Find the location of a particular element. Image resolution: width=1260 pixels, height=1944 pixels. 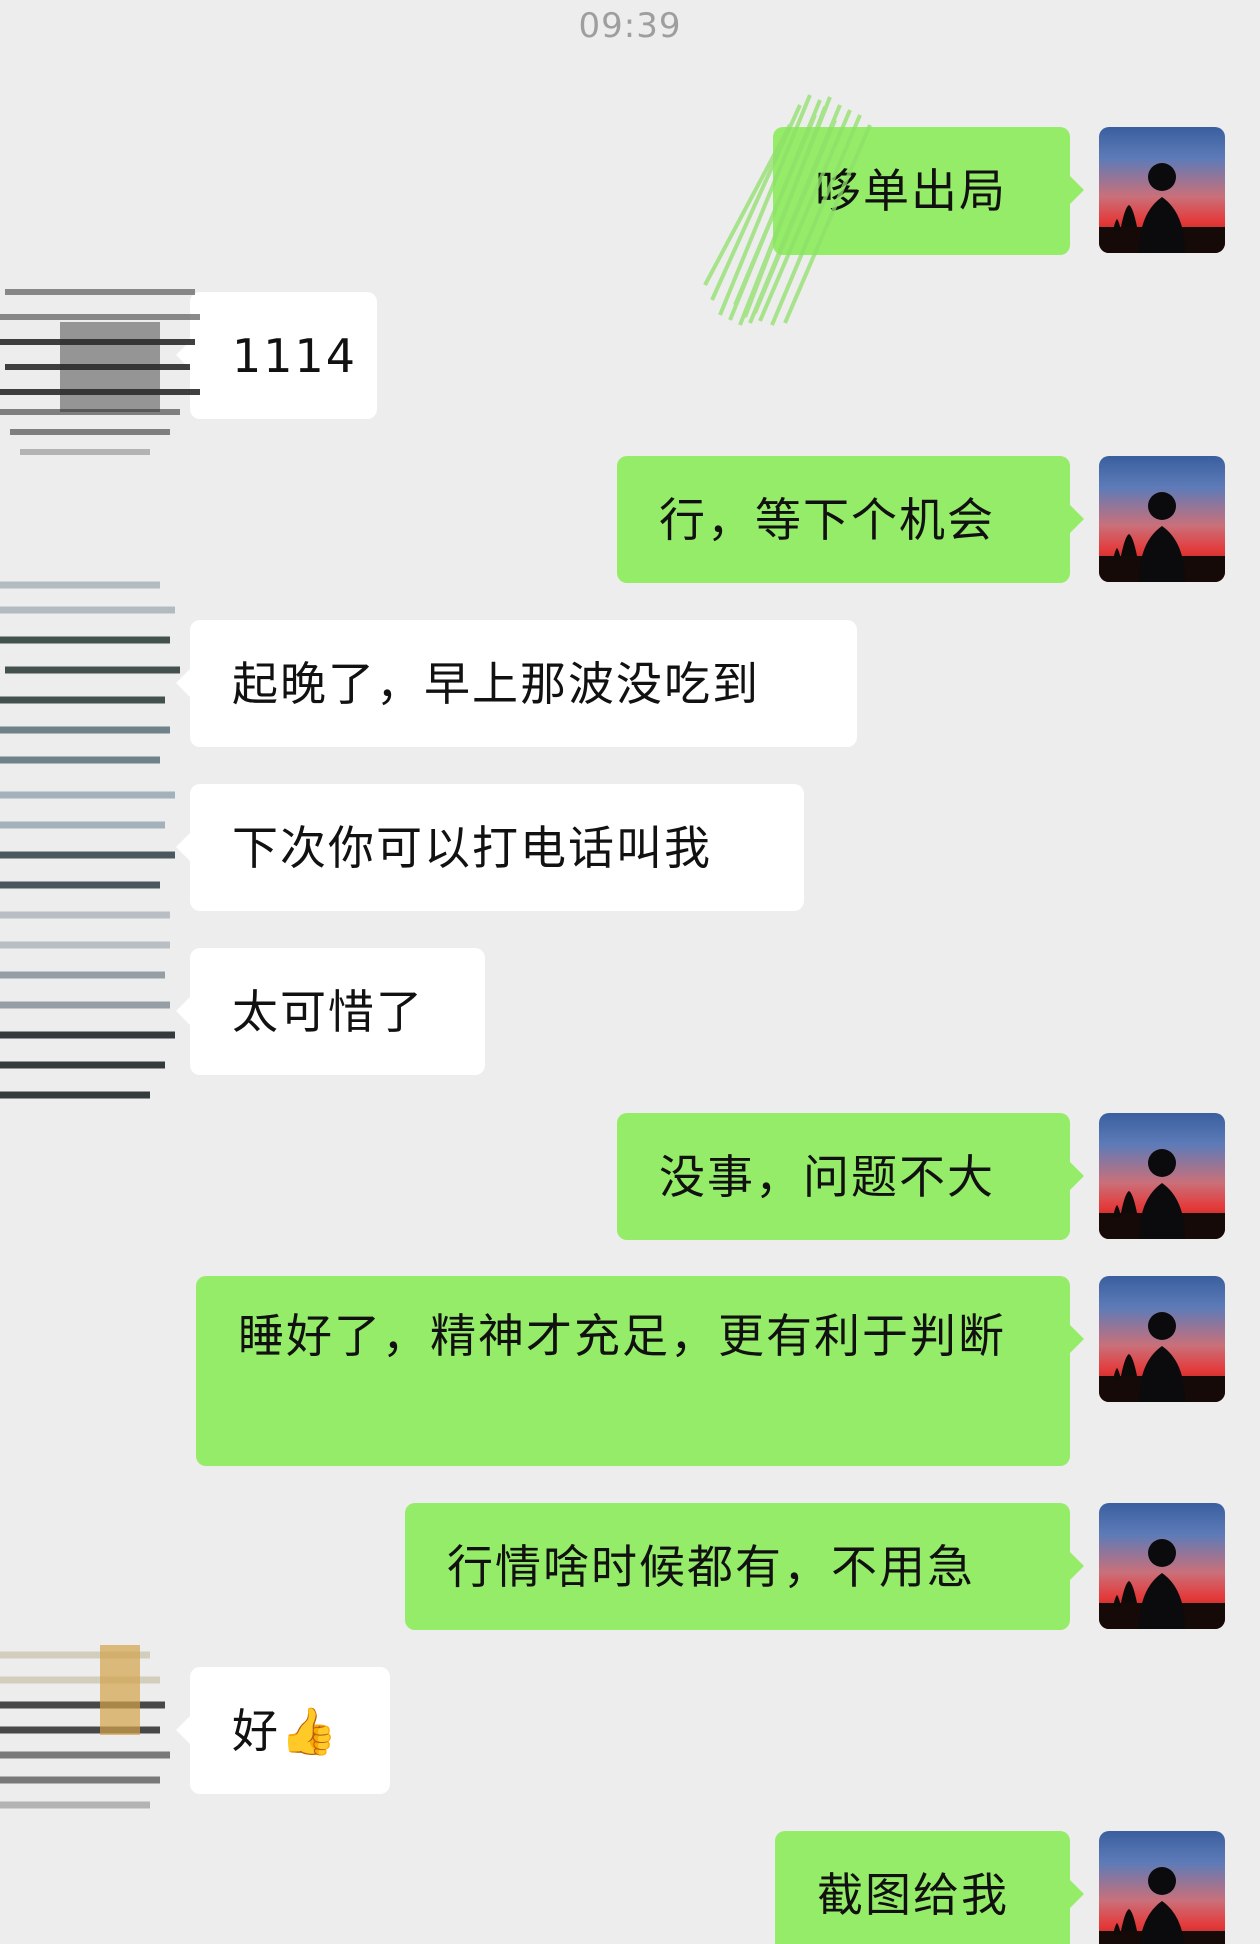

message-text: 截图给我 is located at coordinates (913, 1895).